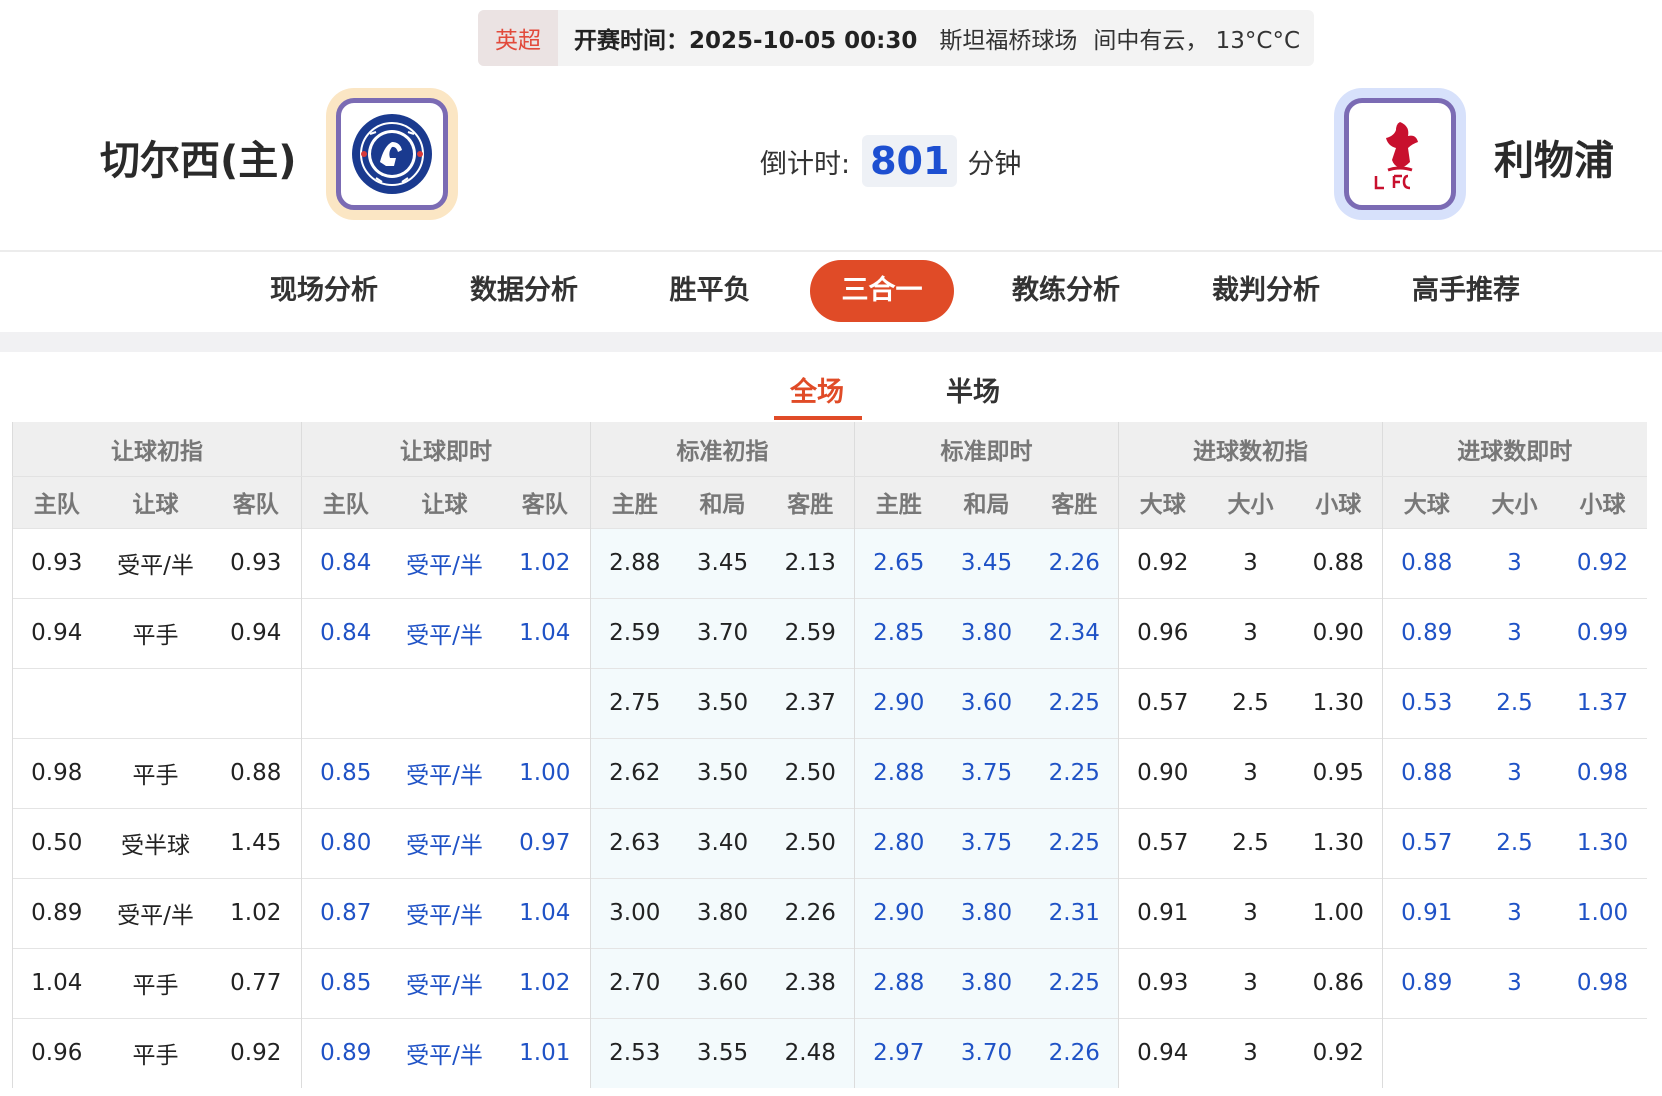 The image size is (1662, 1096). I want to click on home-team-badge, so click(392, 154).